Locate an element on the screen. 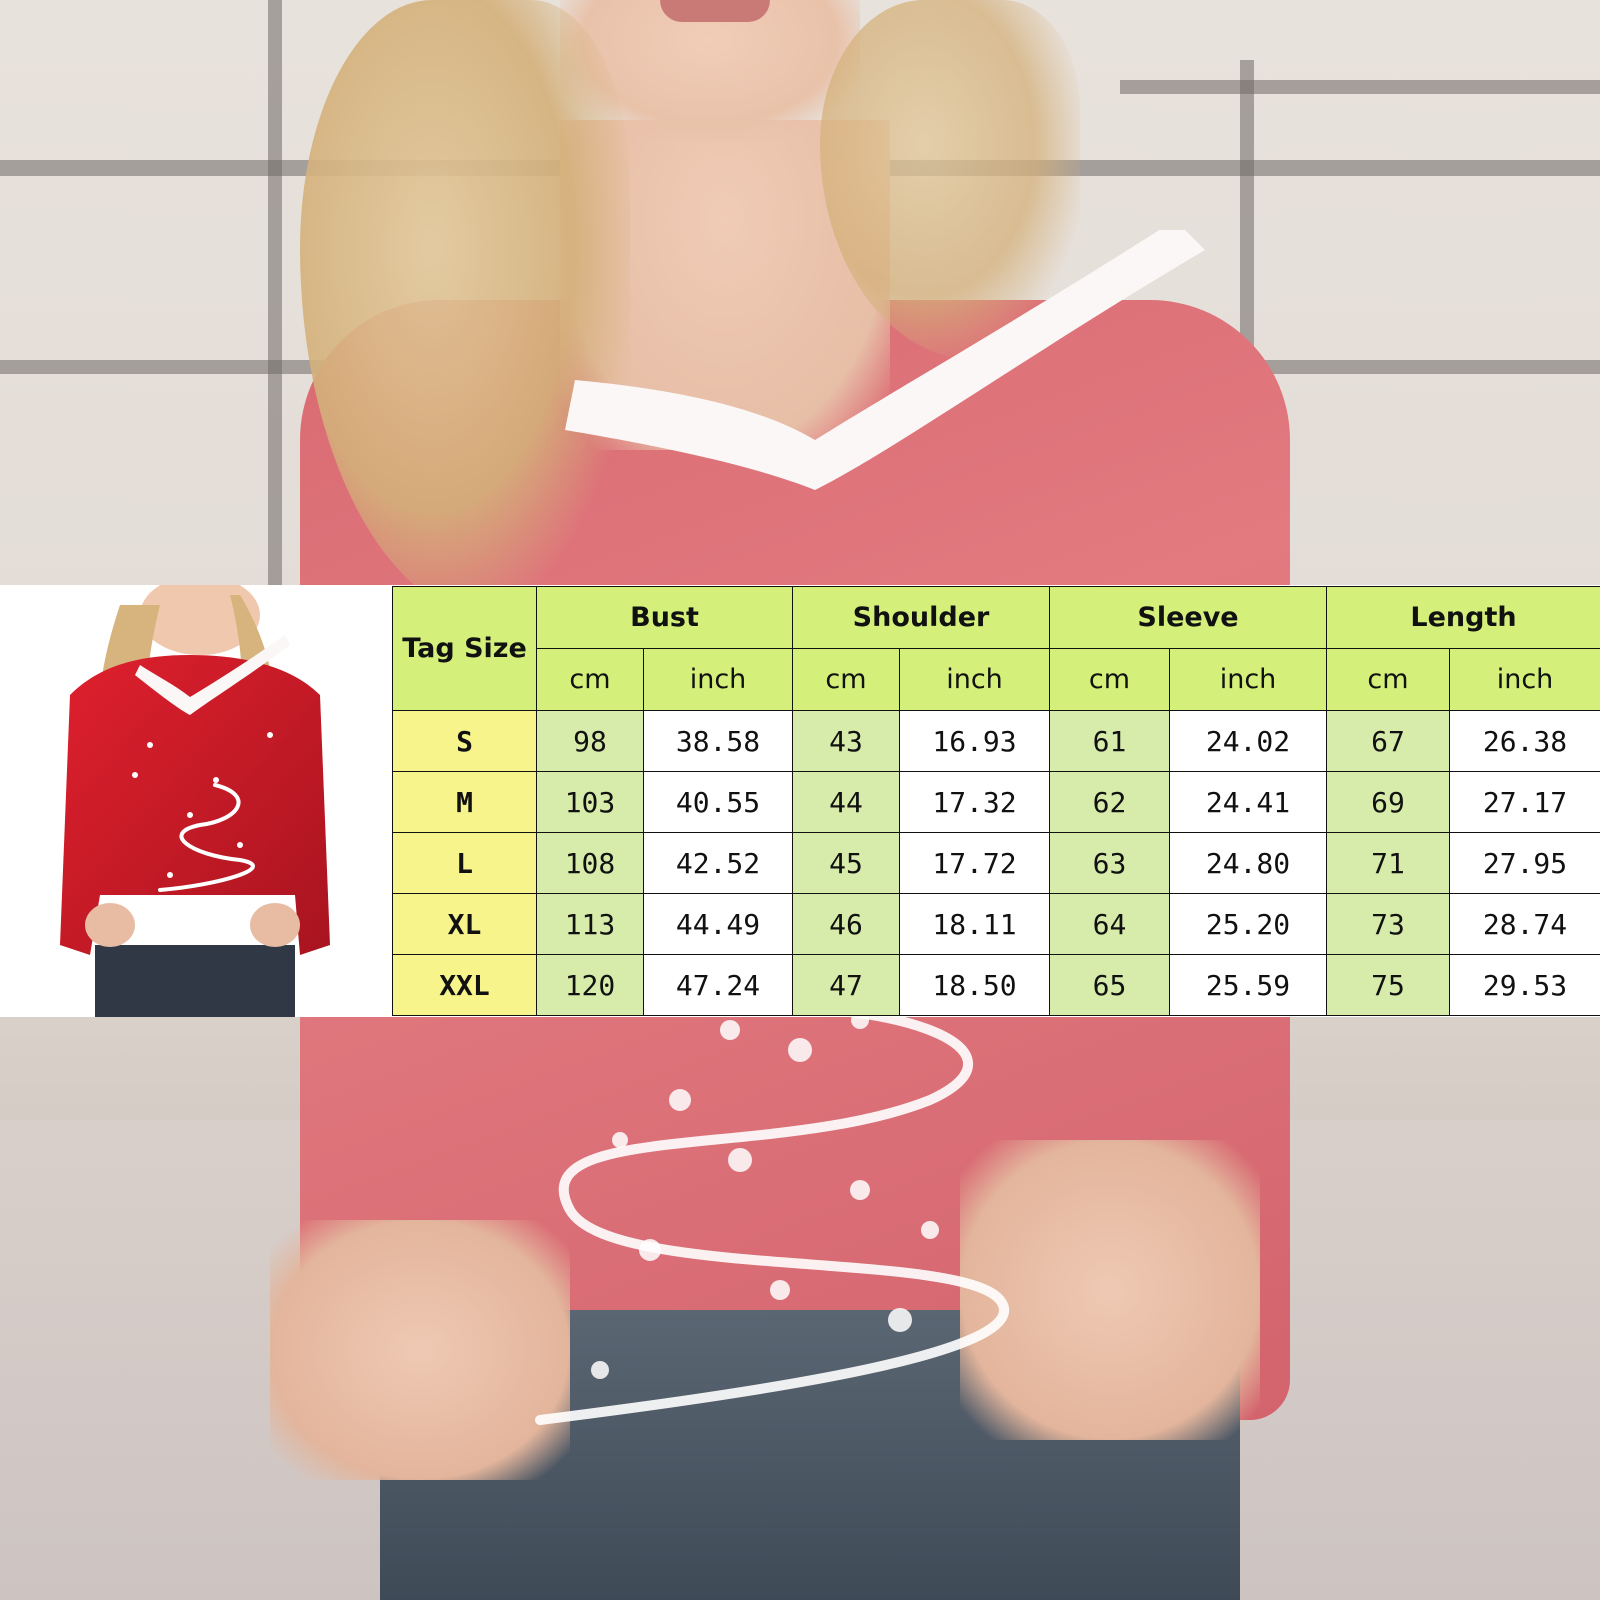  product-thumbnail-image is located at coordinates (190, 801).